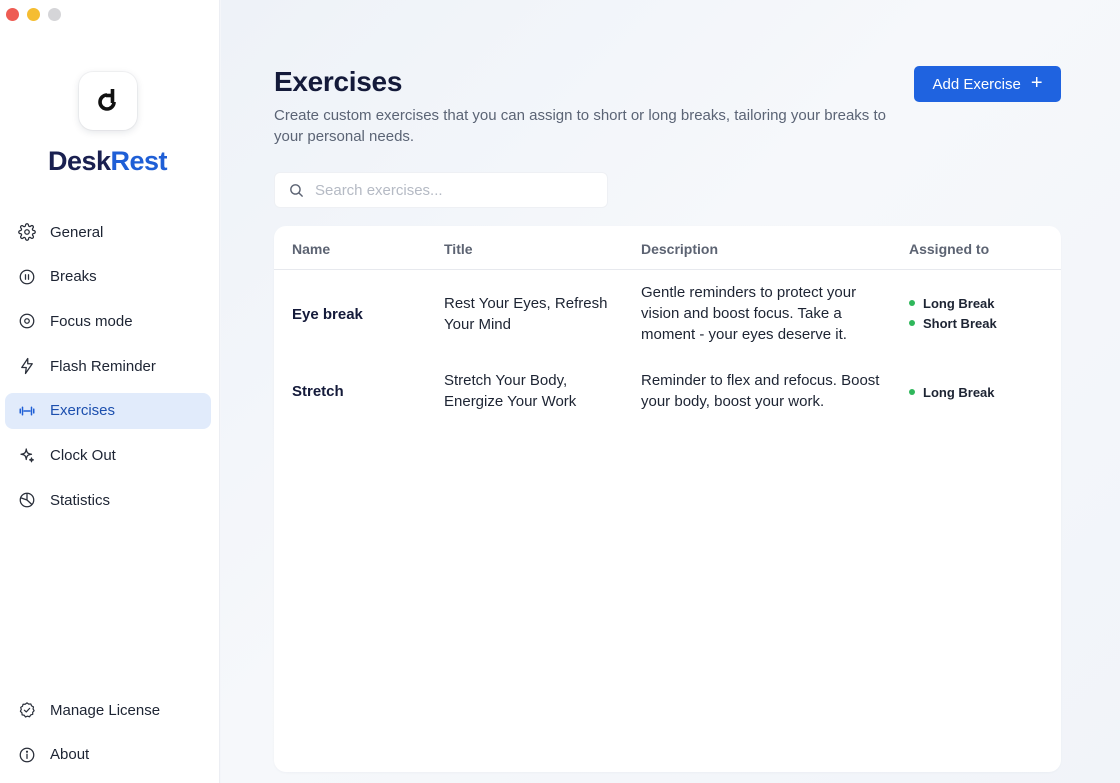 Image resolution: width=1120 pixels, height=783 pixels. Describe the element at coordinates (91, 321) in the screenshot. I see `sidebar-item-label: Focus mode` at that location.